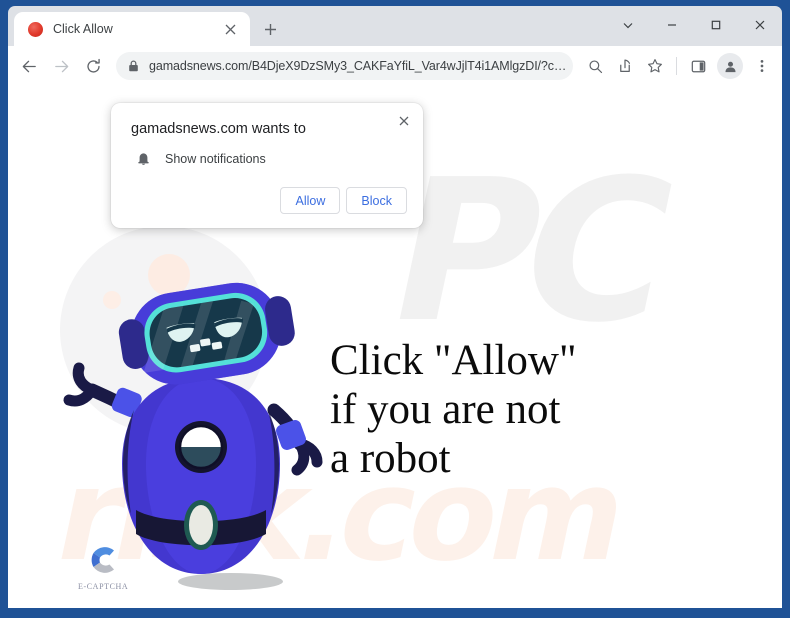  What do you see at coordinates (103, 560) in the screenshot?
I see `c-letter-logo` at bounding box center [103, 560].